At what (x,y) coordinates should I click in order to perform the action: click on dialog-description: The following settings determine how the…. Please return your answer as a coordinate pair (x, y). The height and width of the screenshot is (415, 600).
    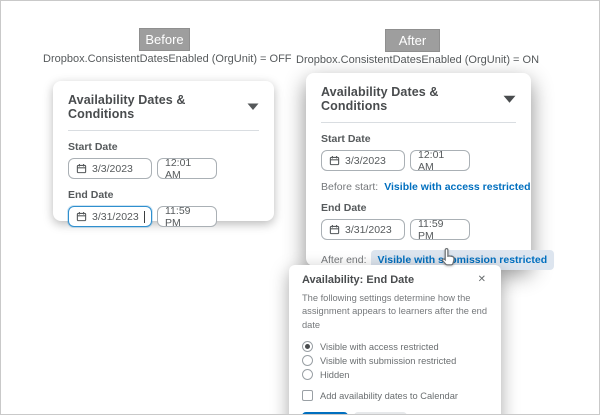
    Looking at the image, I should click on (395, 311).